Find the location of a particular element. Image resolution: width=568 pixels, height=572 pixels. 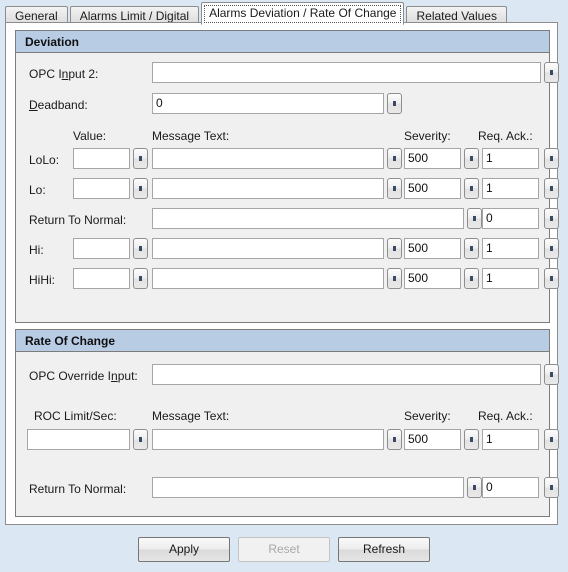

hihi-message-field is located at coordinates (268, 278).